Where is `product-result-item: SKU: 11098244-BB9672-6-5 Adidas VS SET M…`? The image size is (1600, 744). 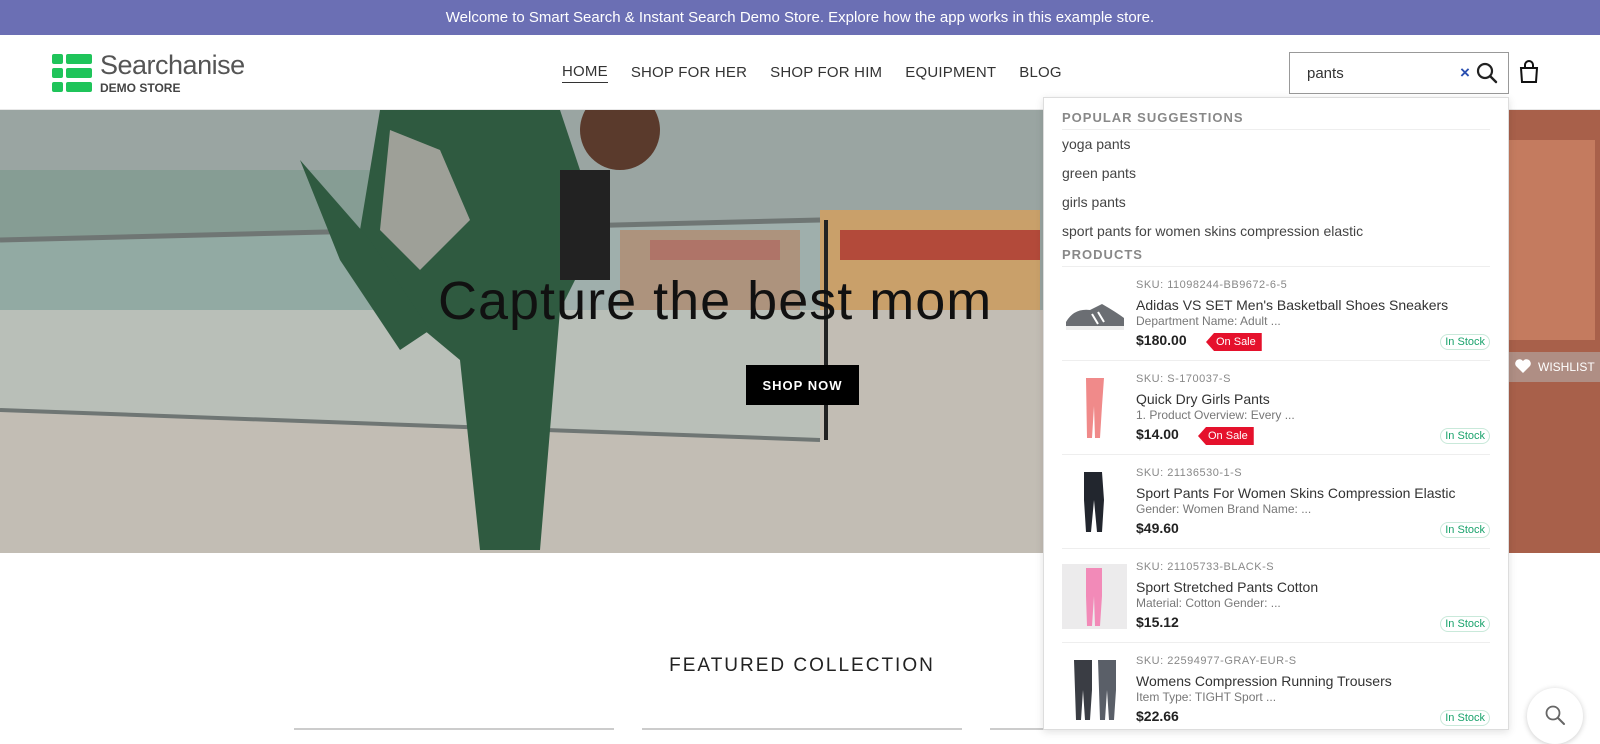
product-result-item: SKU: 11098244-BB9672-6-5 Adidas VS SET M… is located at coordinates (1276, 314).